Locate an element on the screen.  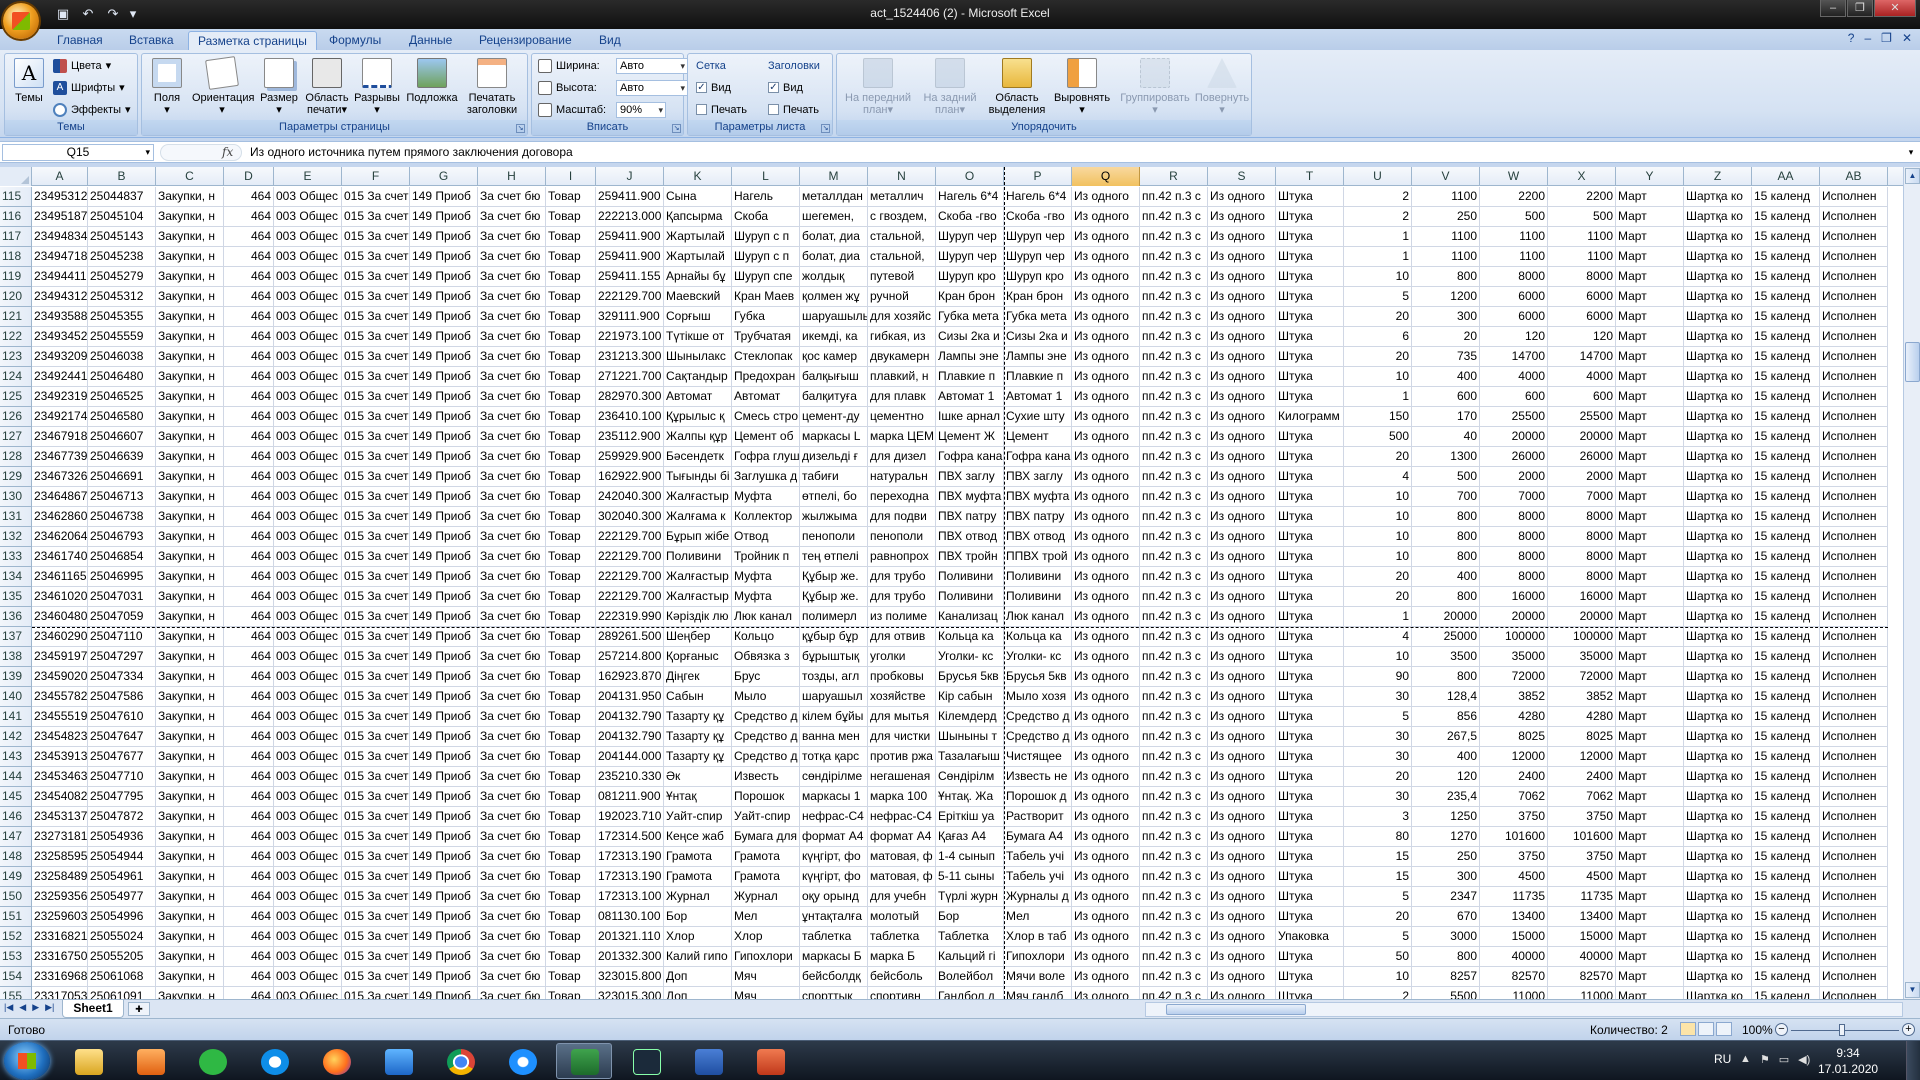
cell-A: 23494834 is located at coordinates (60, 237).